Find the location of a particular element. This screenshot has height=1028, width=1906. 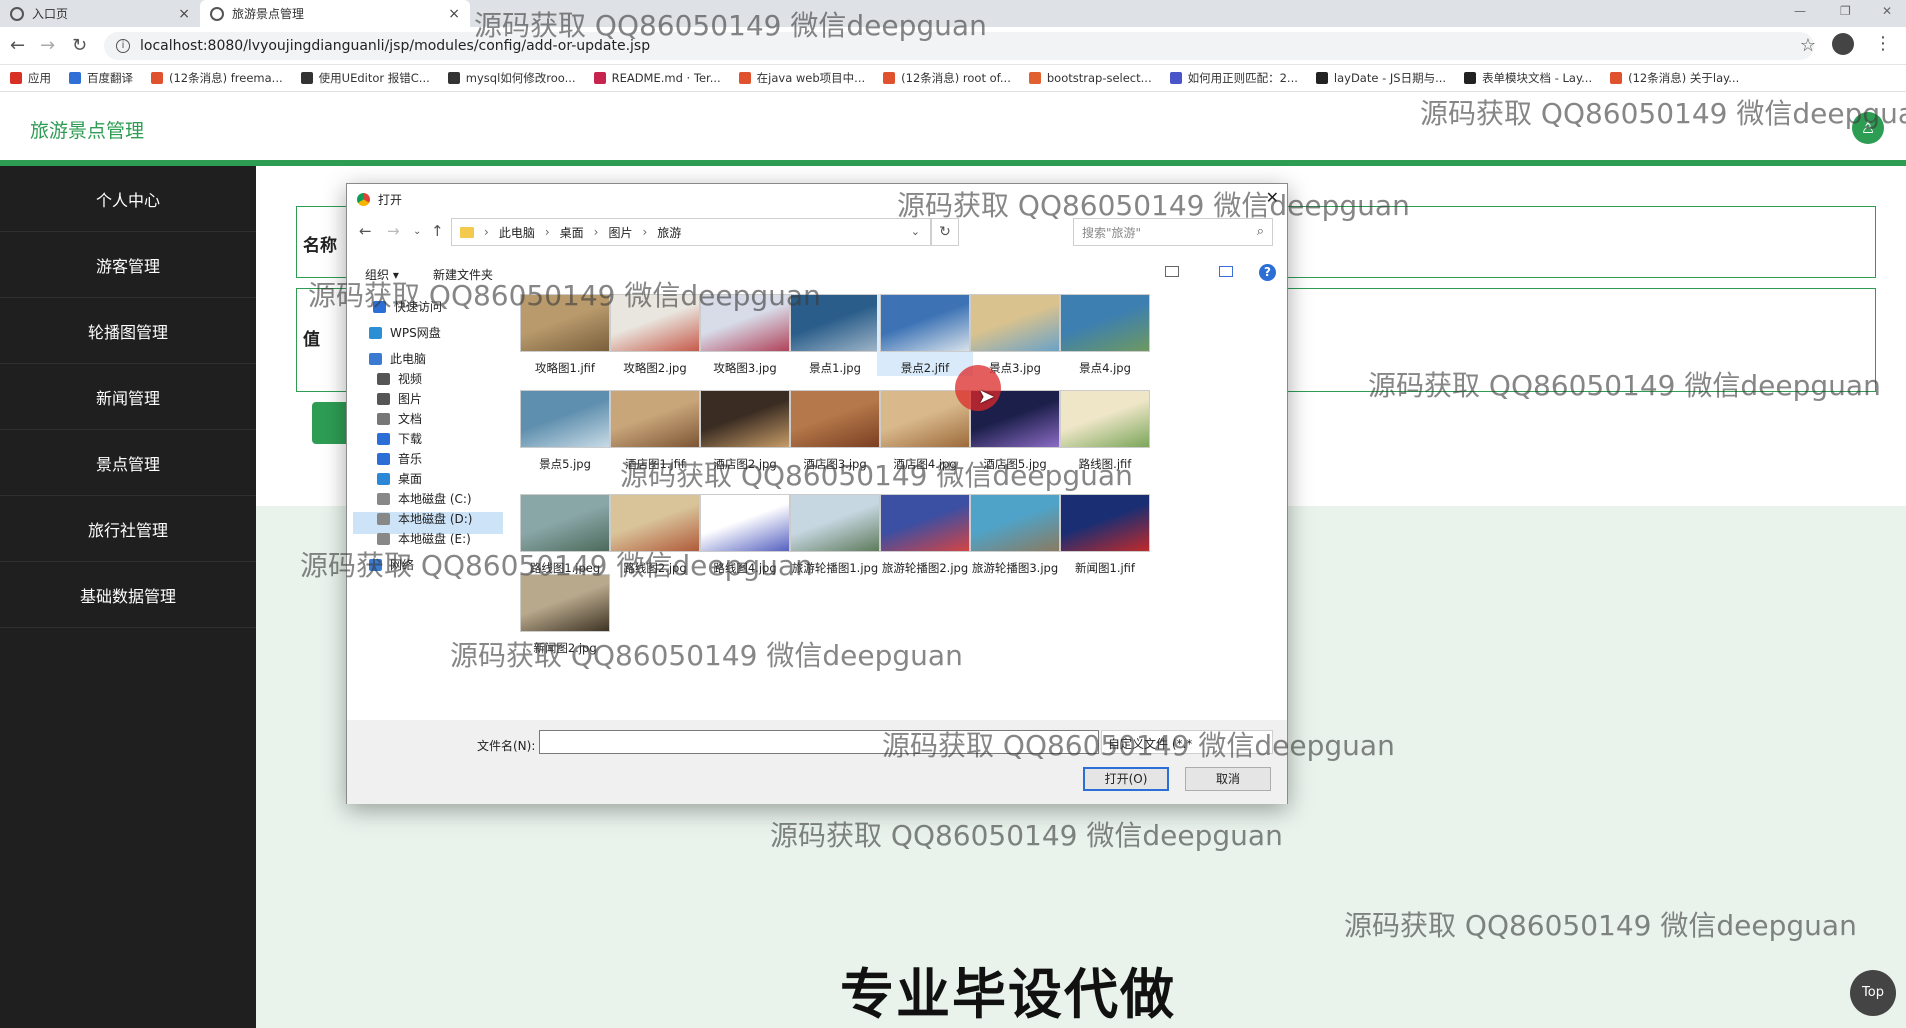

preview-pane-icon is located at coordinates (1226, 271).